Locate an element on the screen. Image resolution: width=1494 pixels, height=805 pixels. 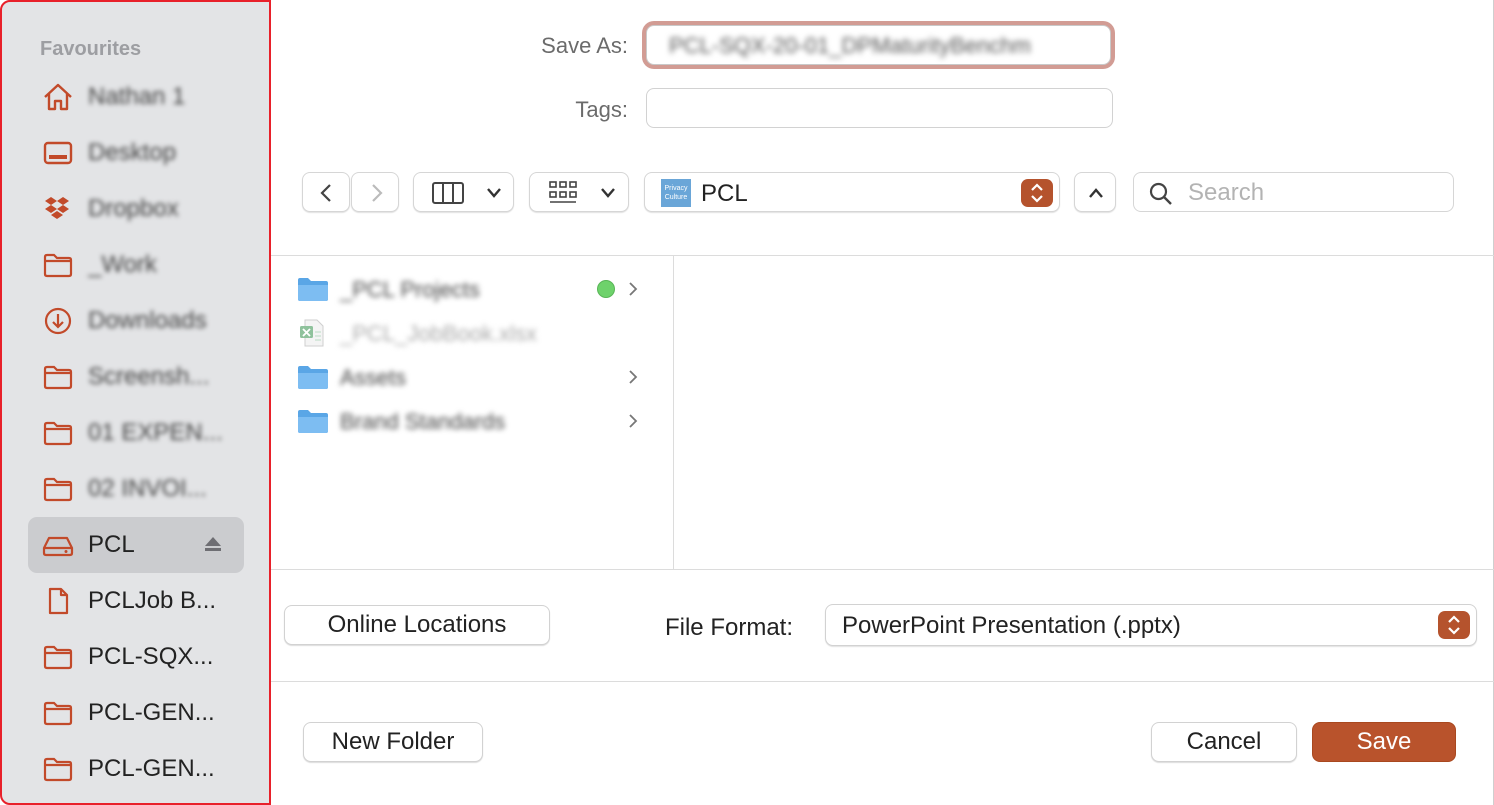
search-field is located at coordinates (1293, 192).